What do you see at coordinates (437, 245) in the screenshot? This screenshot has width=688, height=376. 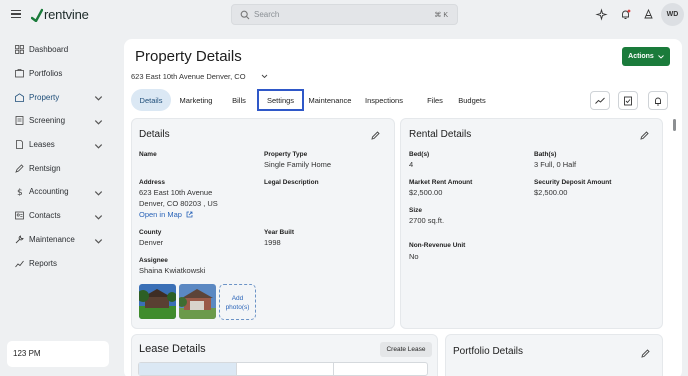 I see `non-revenue-label: Non-Revenue Unit` at bounding box center [437, 245].